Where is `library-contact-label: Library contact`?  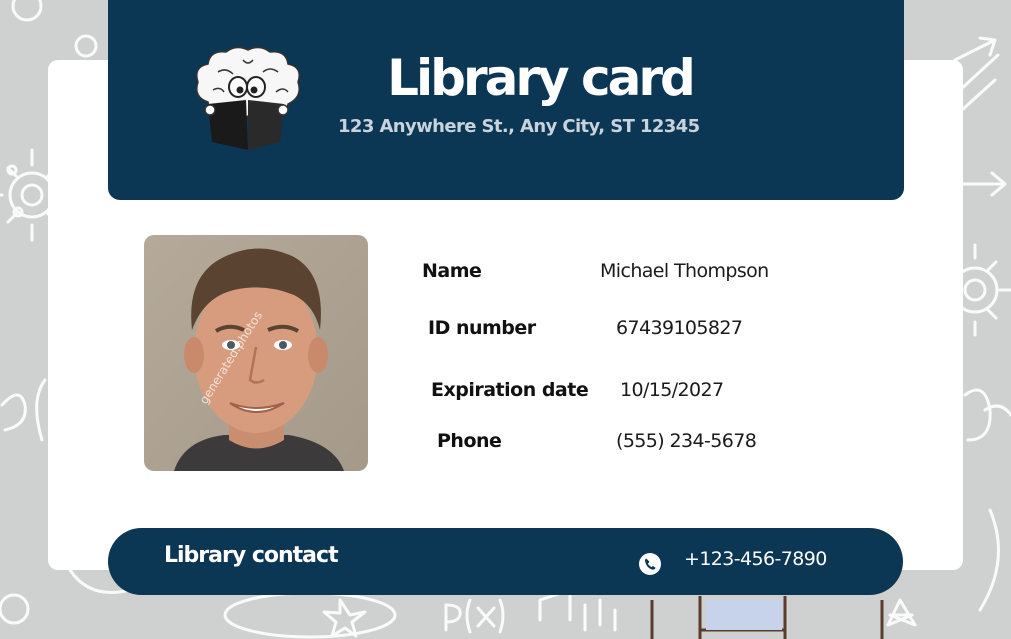
library-contact-label: Library contact is located at coordinates (251, 555).